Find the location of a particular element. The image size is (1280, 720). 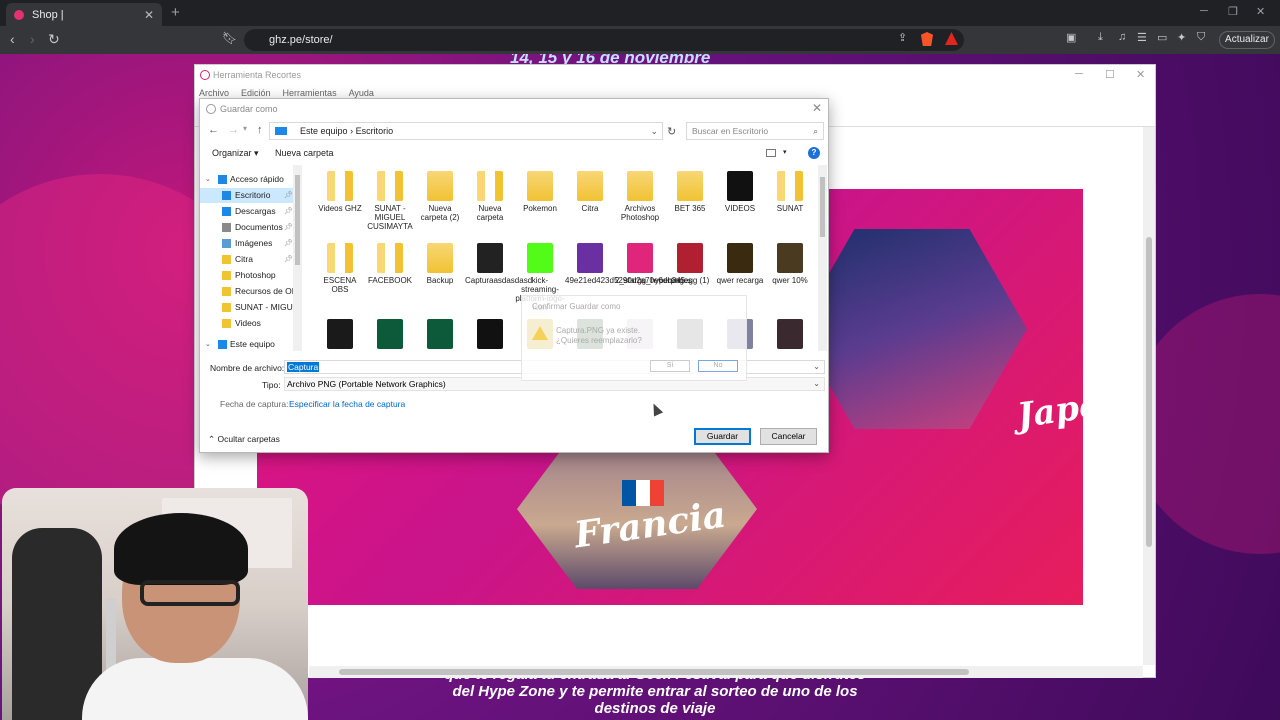

file-type-value: Archivo PNG (Portable Network Graphics) is located at coordinates (366, 384).